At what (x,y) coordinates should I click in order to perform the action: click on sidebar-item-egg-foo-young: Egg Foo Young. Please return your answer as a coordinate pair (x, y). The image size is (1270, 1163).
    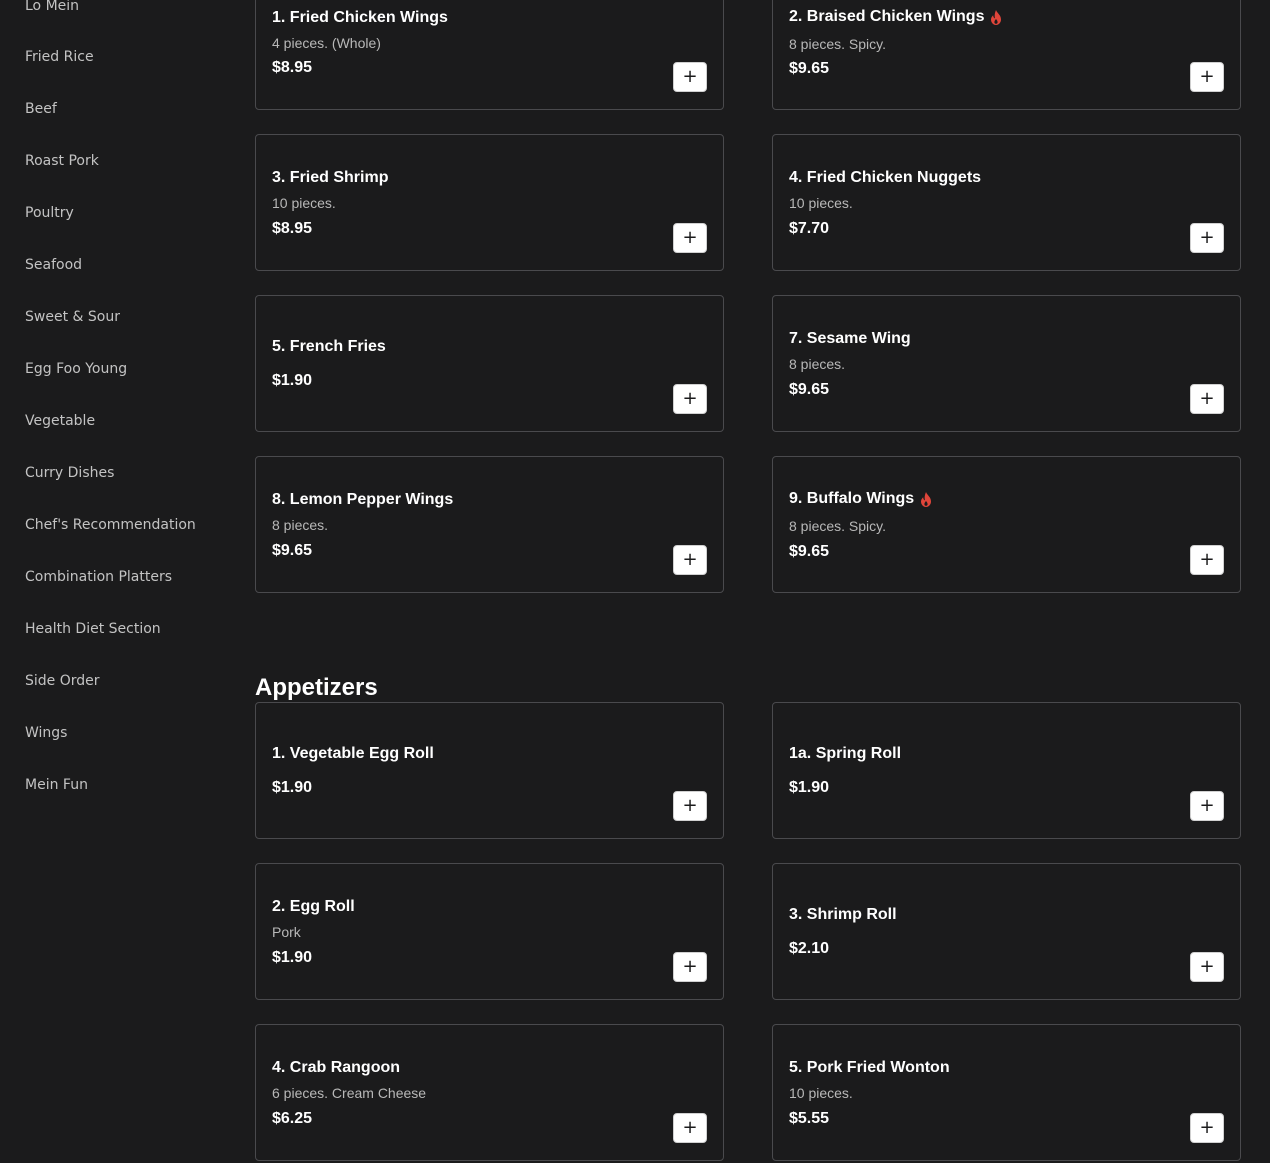
    Looking at the image, I should click on (76, 369).